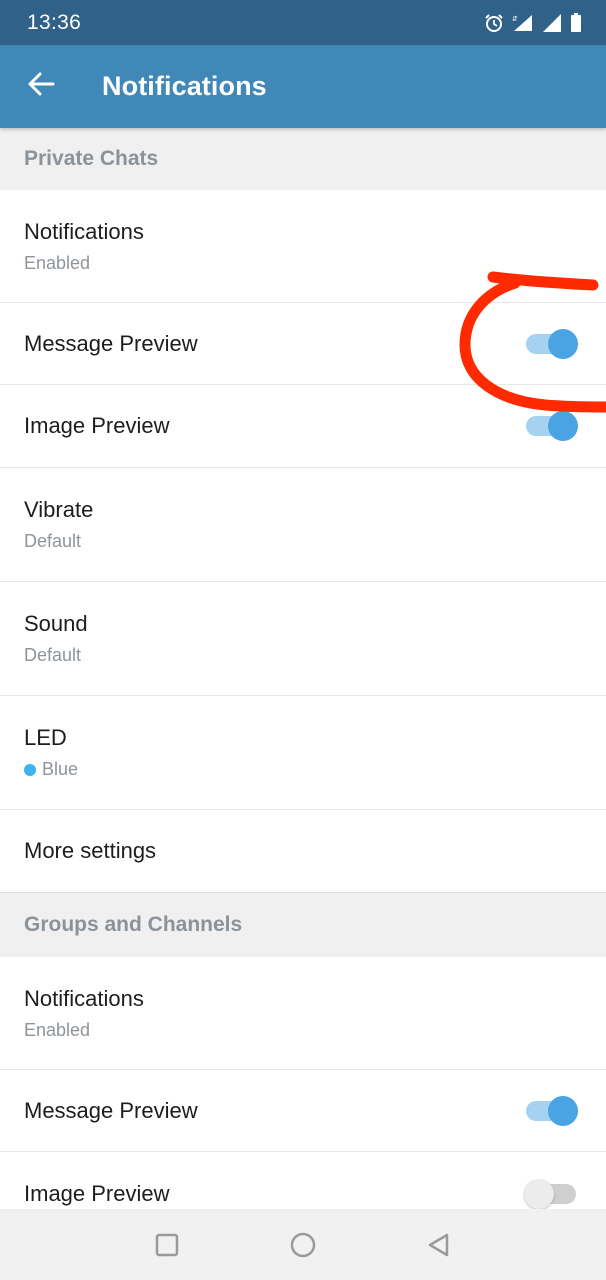 The height and width of the screenshot is (1280, 606). I want to click on setting-label: More settings, so click(90, 850).